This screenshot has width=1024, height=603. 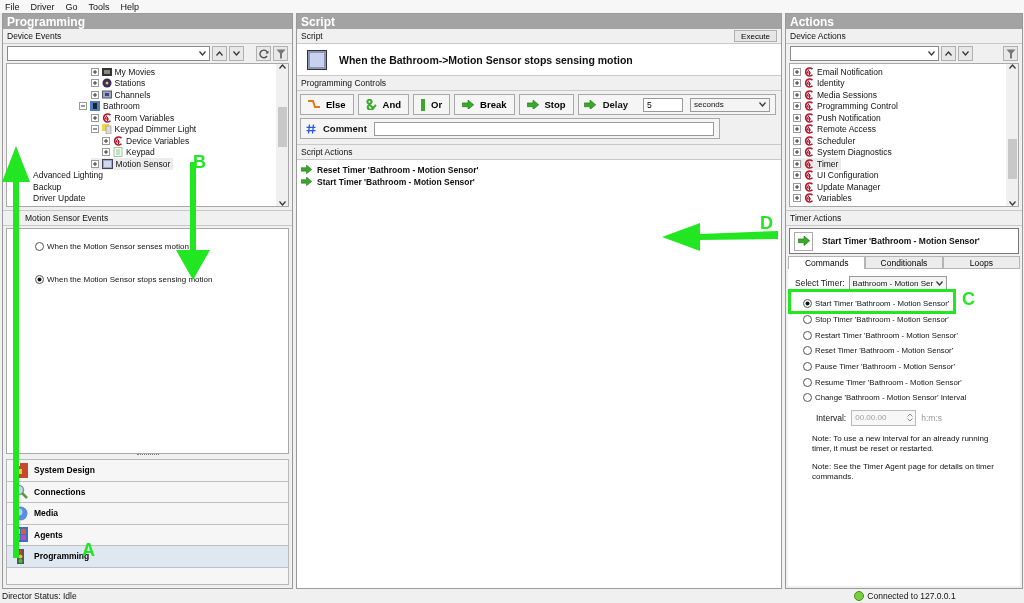 What do you see at coordinates (836, 95) in the screenshot?
I see `tree-item: Media Sessions` at bounding box center [836, 95].